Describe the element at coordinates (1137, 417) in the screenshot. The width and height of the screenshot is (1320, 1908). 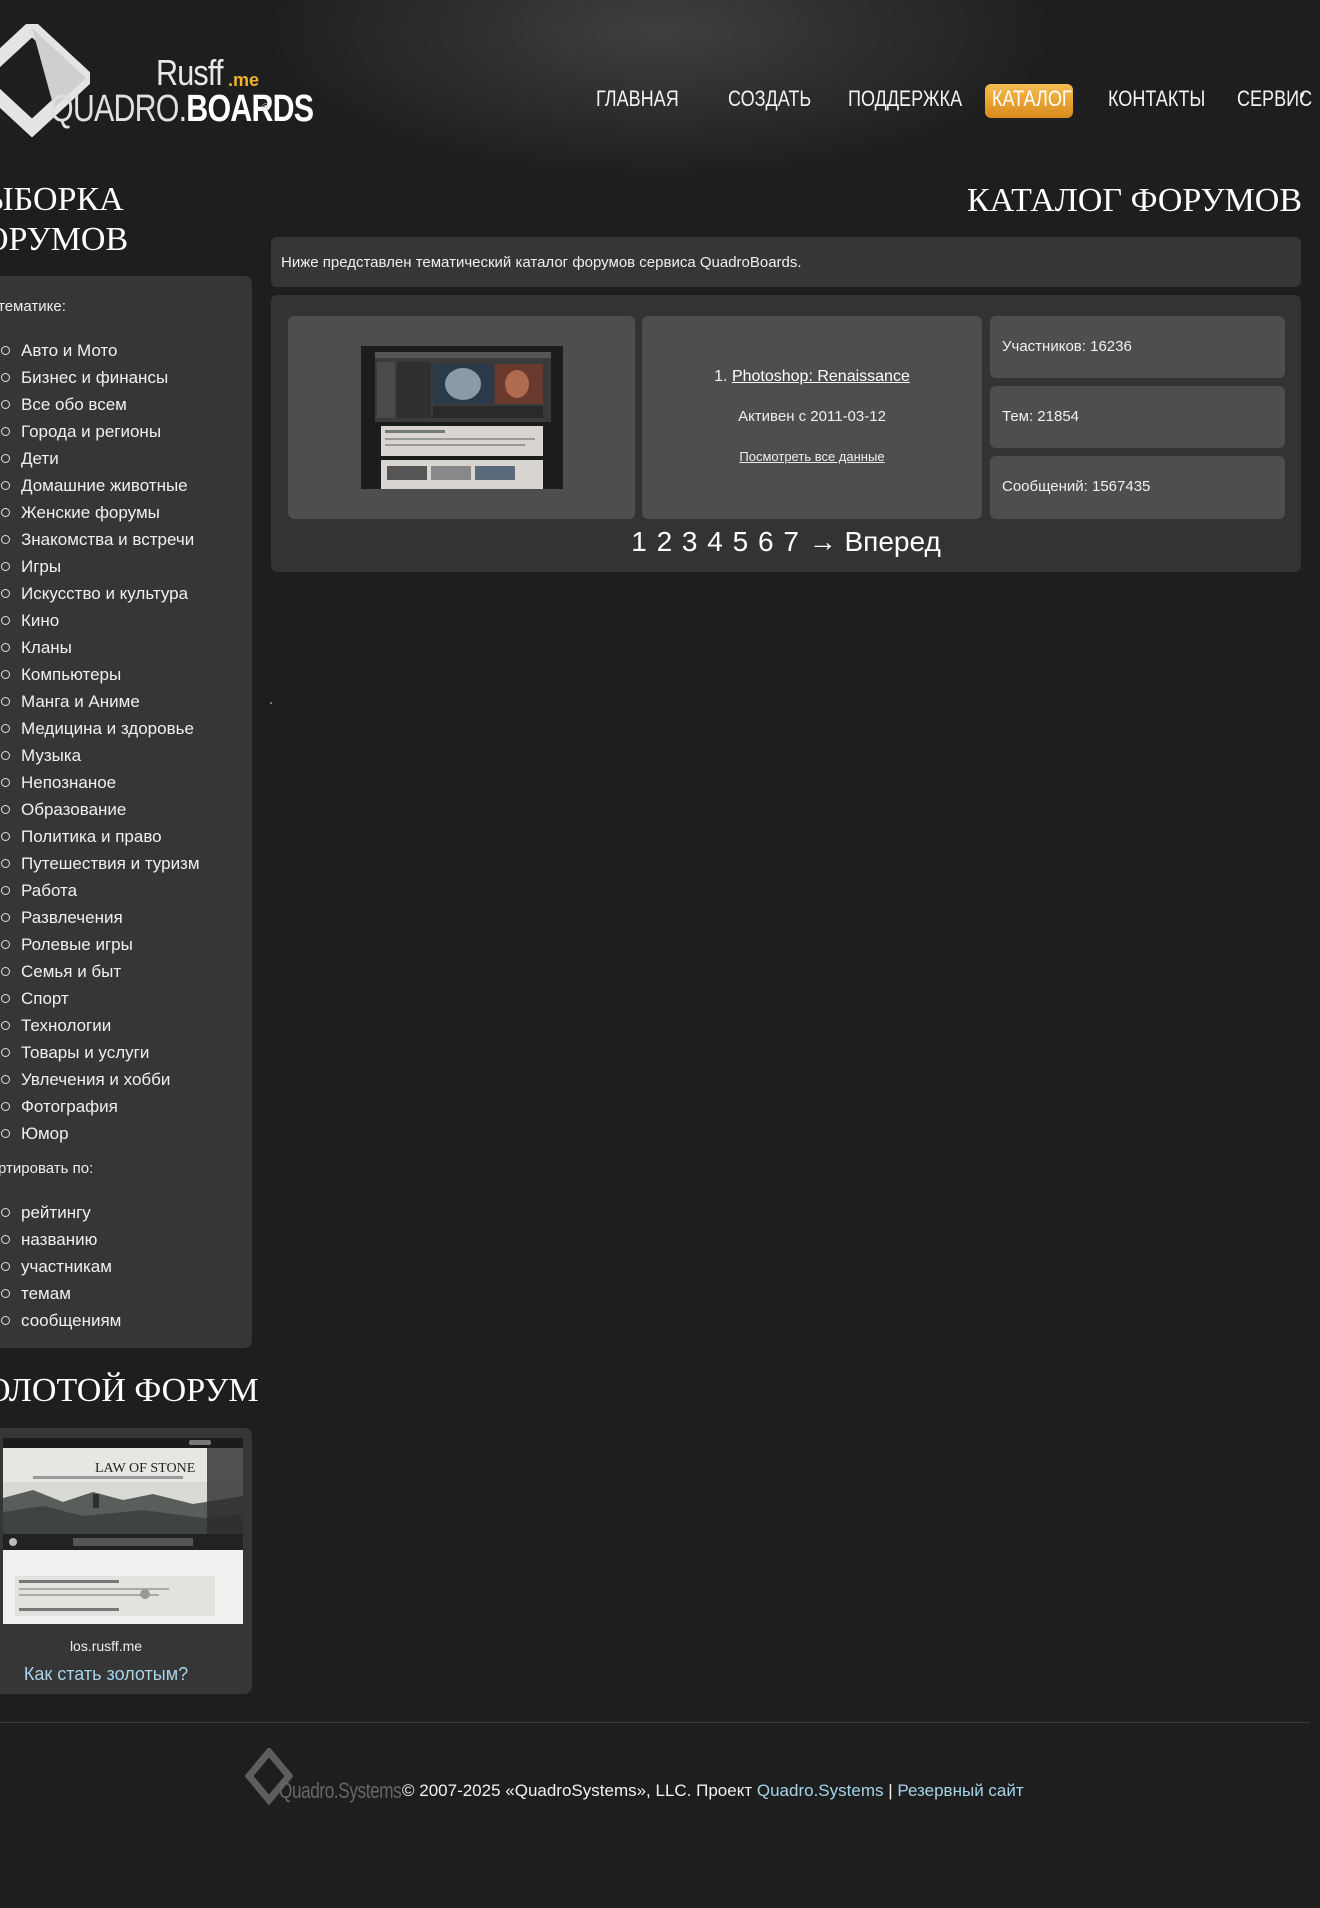
I see `topics-stat-card: Тем: 21854` at that location.